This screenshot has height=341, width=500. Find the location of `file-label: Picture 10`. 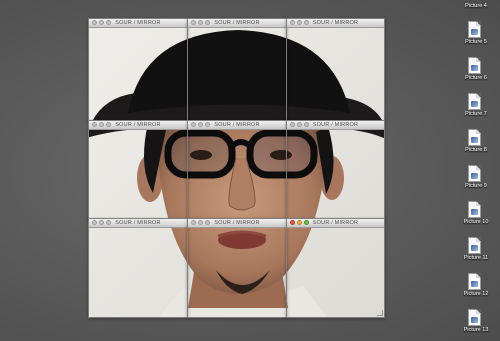

file-label: Picture 10 is located at coordinates (476, 222).